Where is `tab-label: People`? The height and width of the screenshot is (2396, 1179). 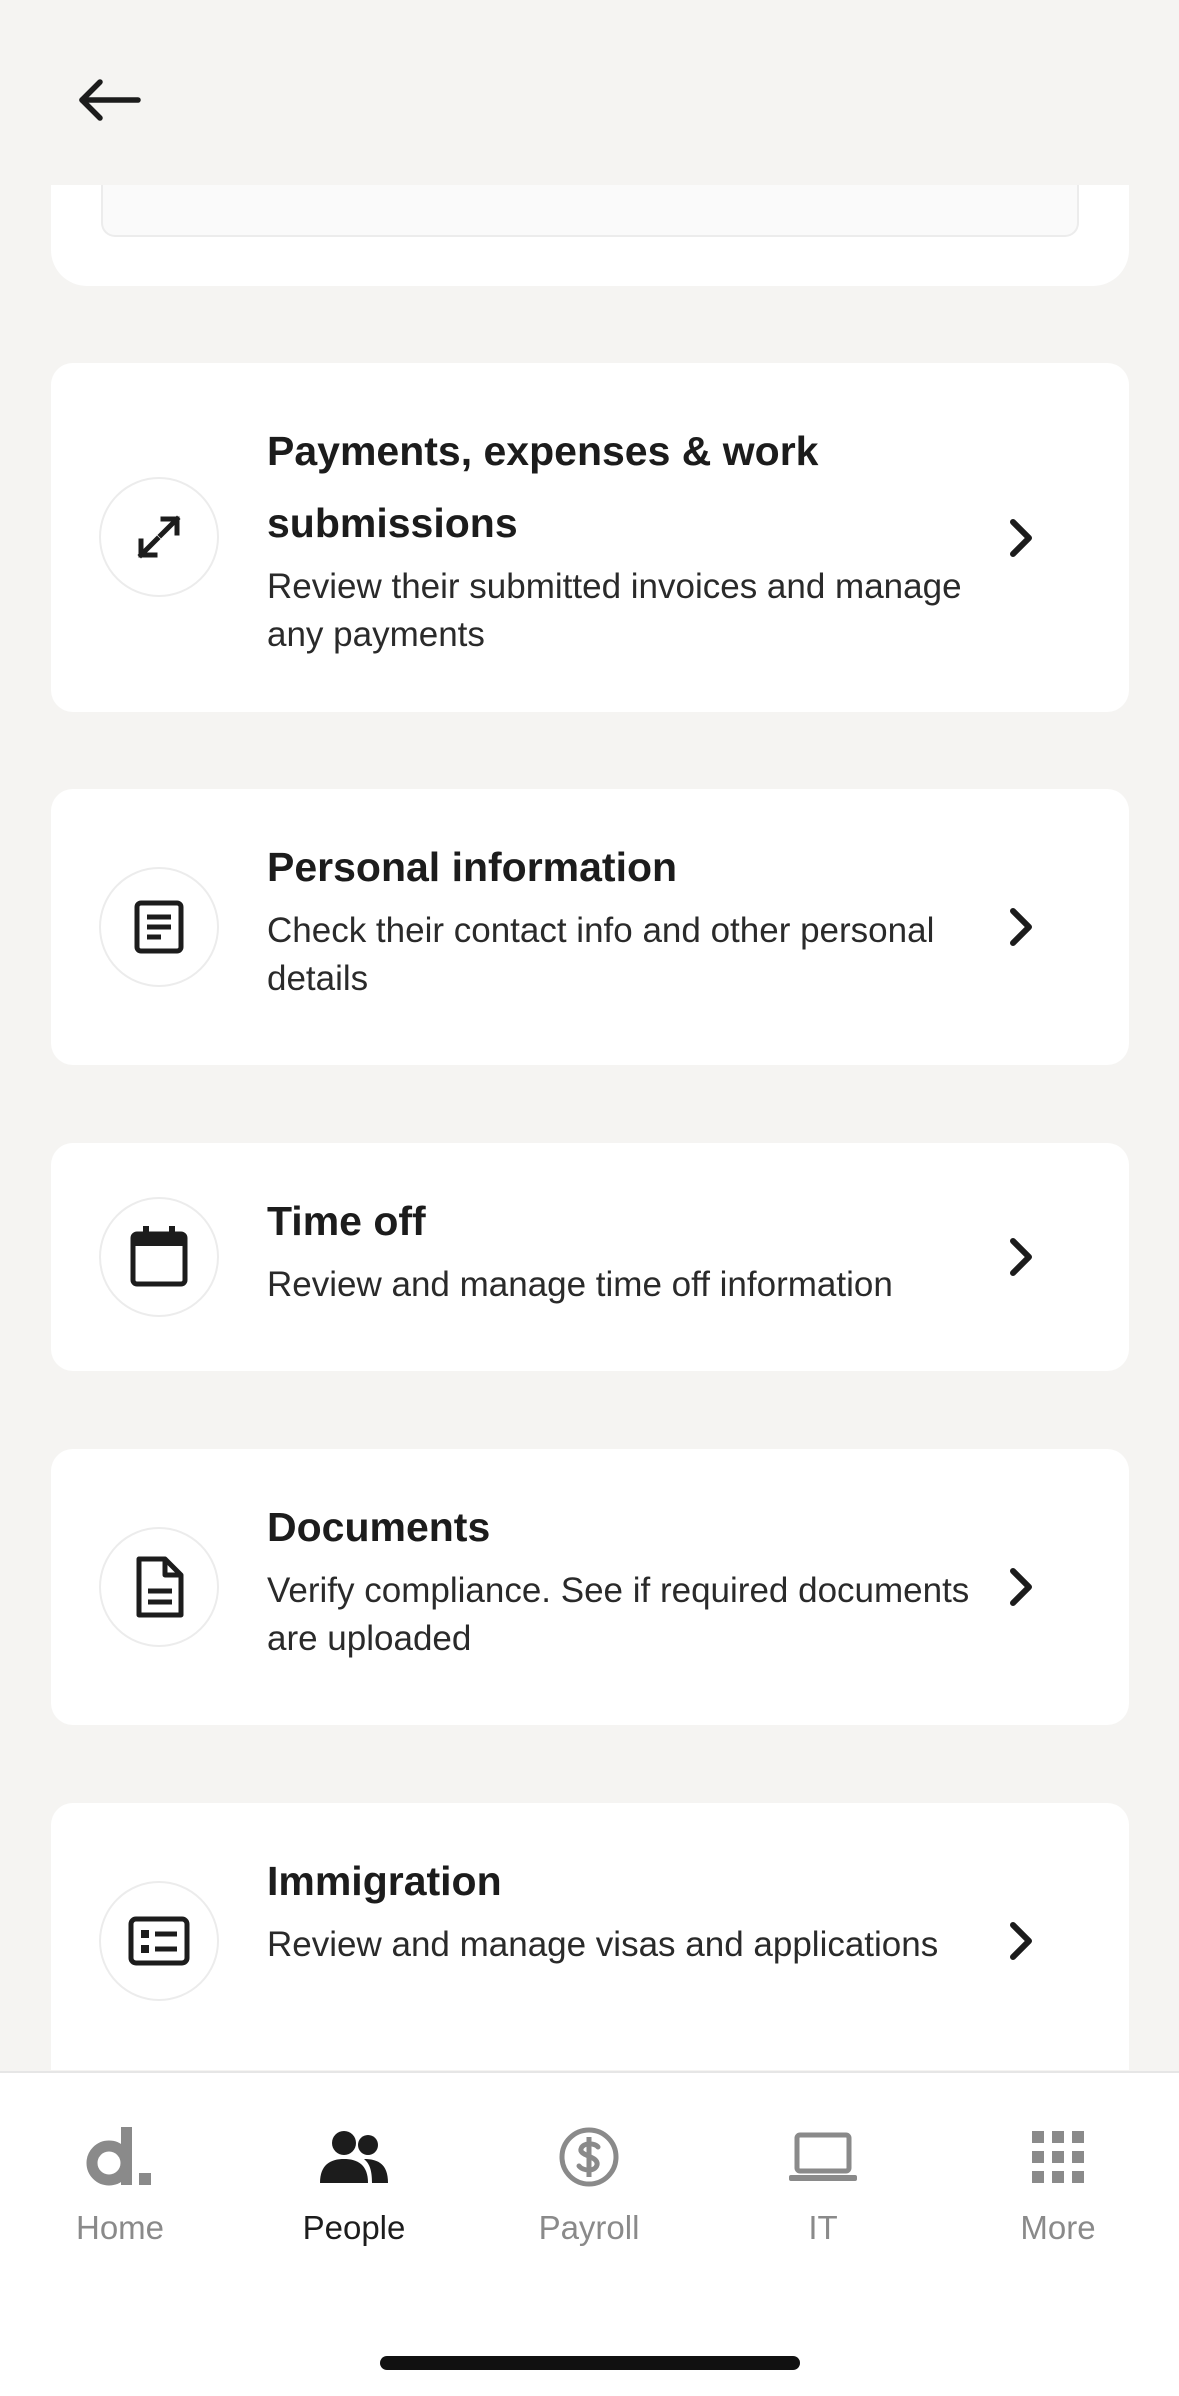 tab-label: People is located at coordinates (354, 2227).